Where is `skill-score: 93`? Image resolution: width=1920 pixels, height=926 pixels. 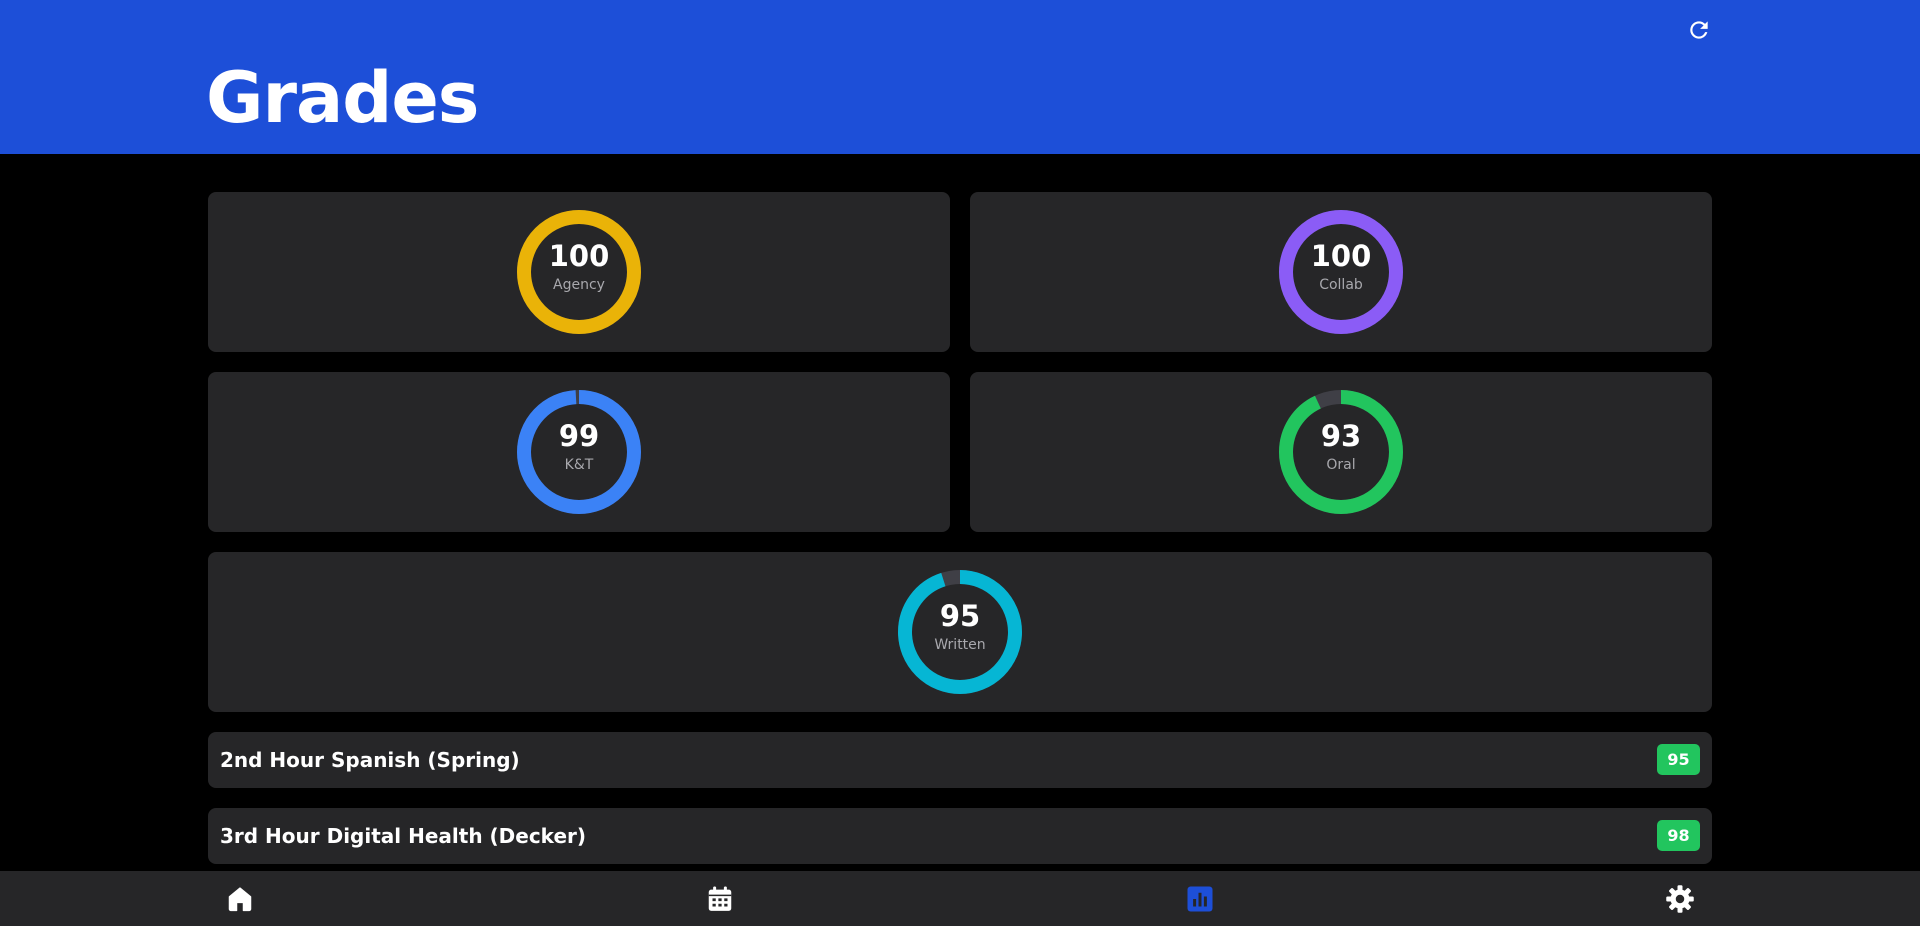
skill-score: 93 is located at coordinates (1341, 436).